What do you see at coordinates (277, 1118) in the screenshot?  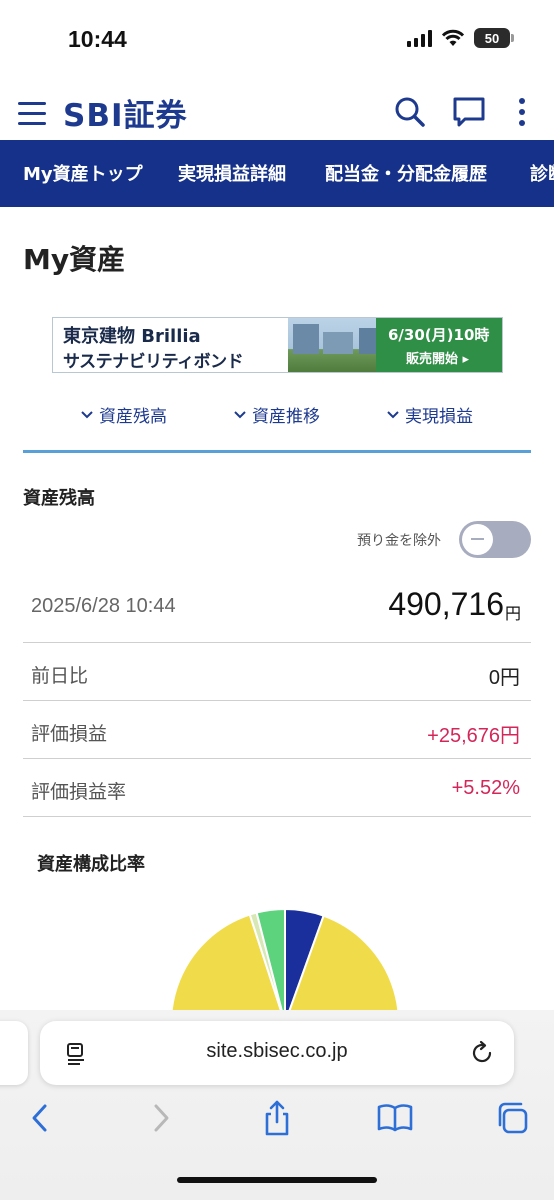 I see `share-icon` at bounding box center [277, 1118].